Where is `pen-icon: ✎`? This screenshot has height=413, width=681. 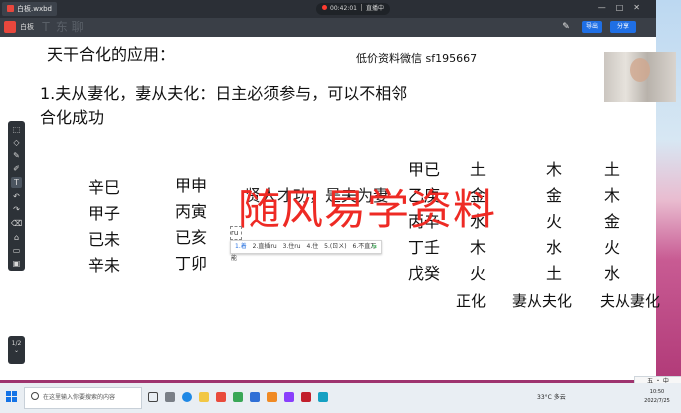
pen-icon: ✎ is located at coordinates (16, 155).